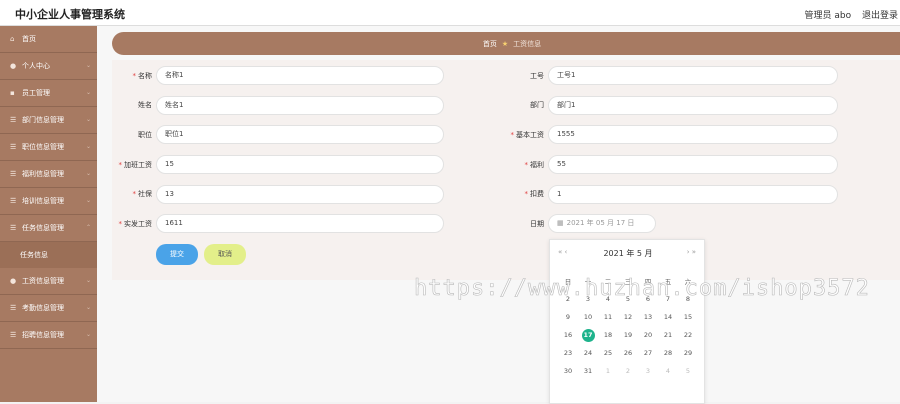 The image size is (900, 404). Describe the element at coordinates (122, 194) in the screenshot. I see `social-label: *社保` at that location.